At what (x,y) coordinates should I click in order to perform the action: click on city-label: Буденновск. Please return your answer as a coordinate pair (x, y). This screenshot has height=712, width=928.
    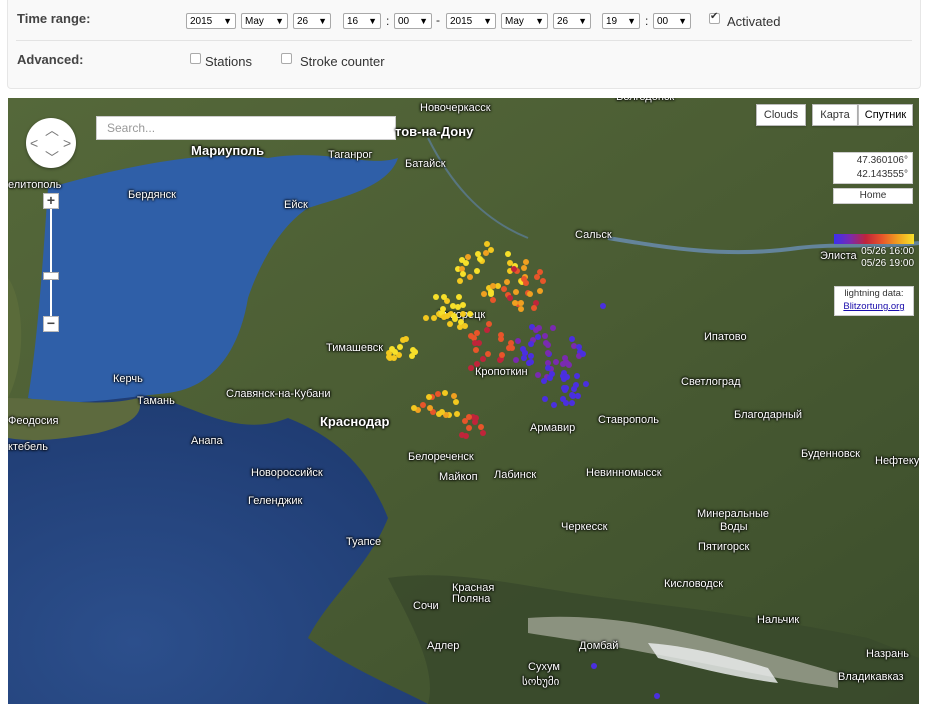
    Looking at the image, I should click on (830, 454).